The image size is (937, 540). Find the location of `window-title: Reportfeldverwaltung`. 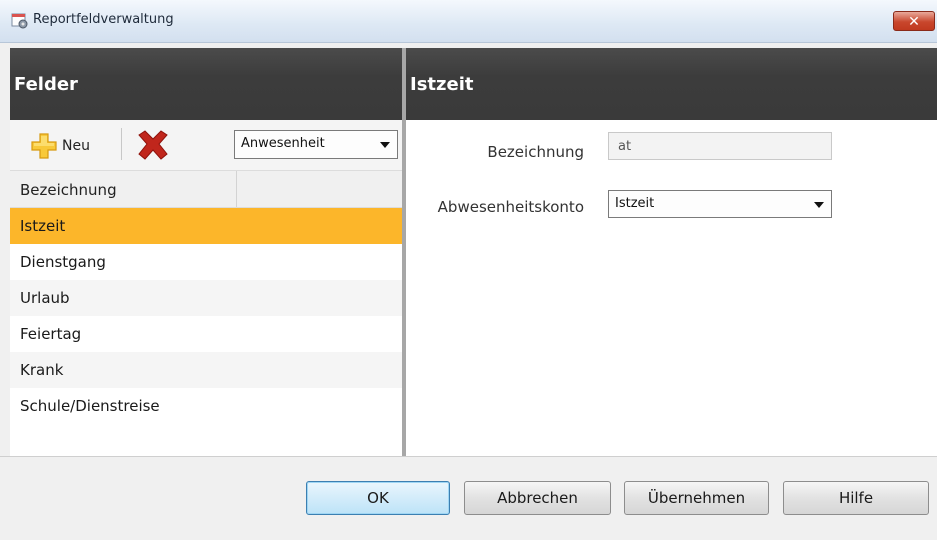

window-title: Reportfeldverwaltung is located at coordinates (103, 19).